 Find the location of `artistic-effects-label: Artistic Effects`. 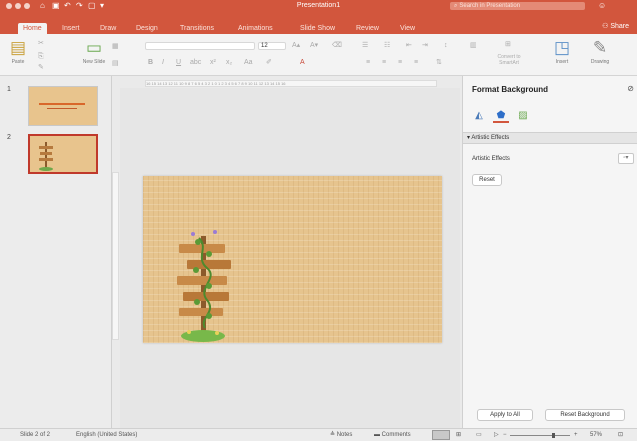

artistic-effects-label: Artistic Effects is located at coordinates (491, 159).